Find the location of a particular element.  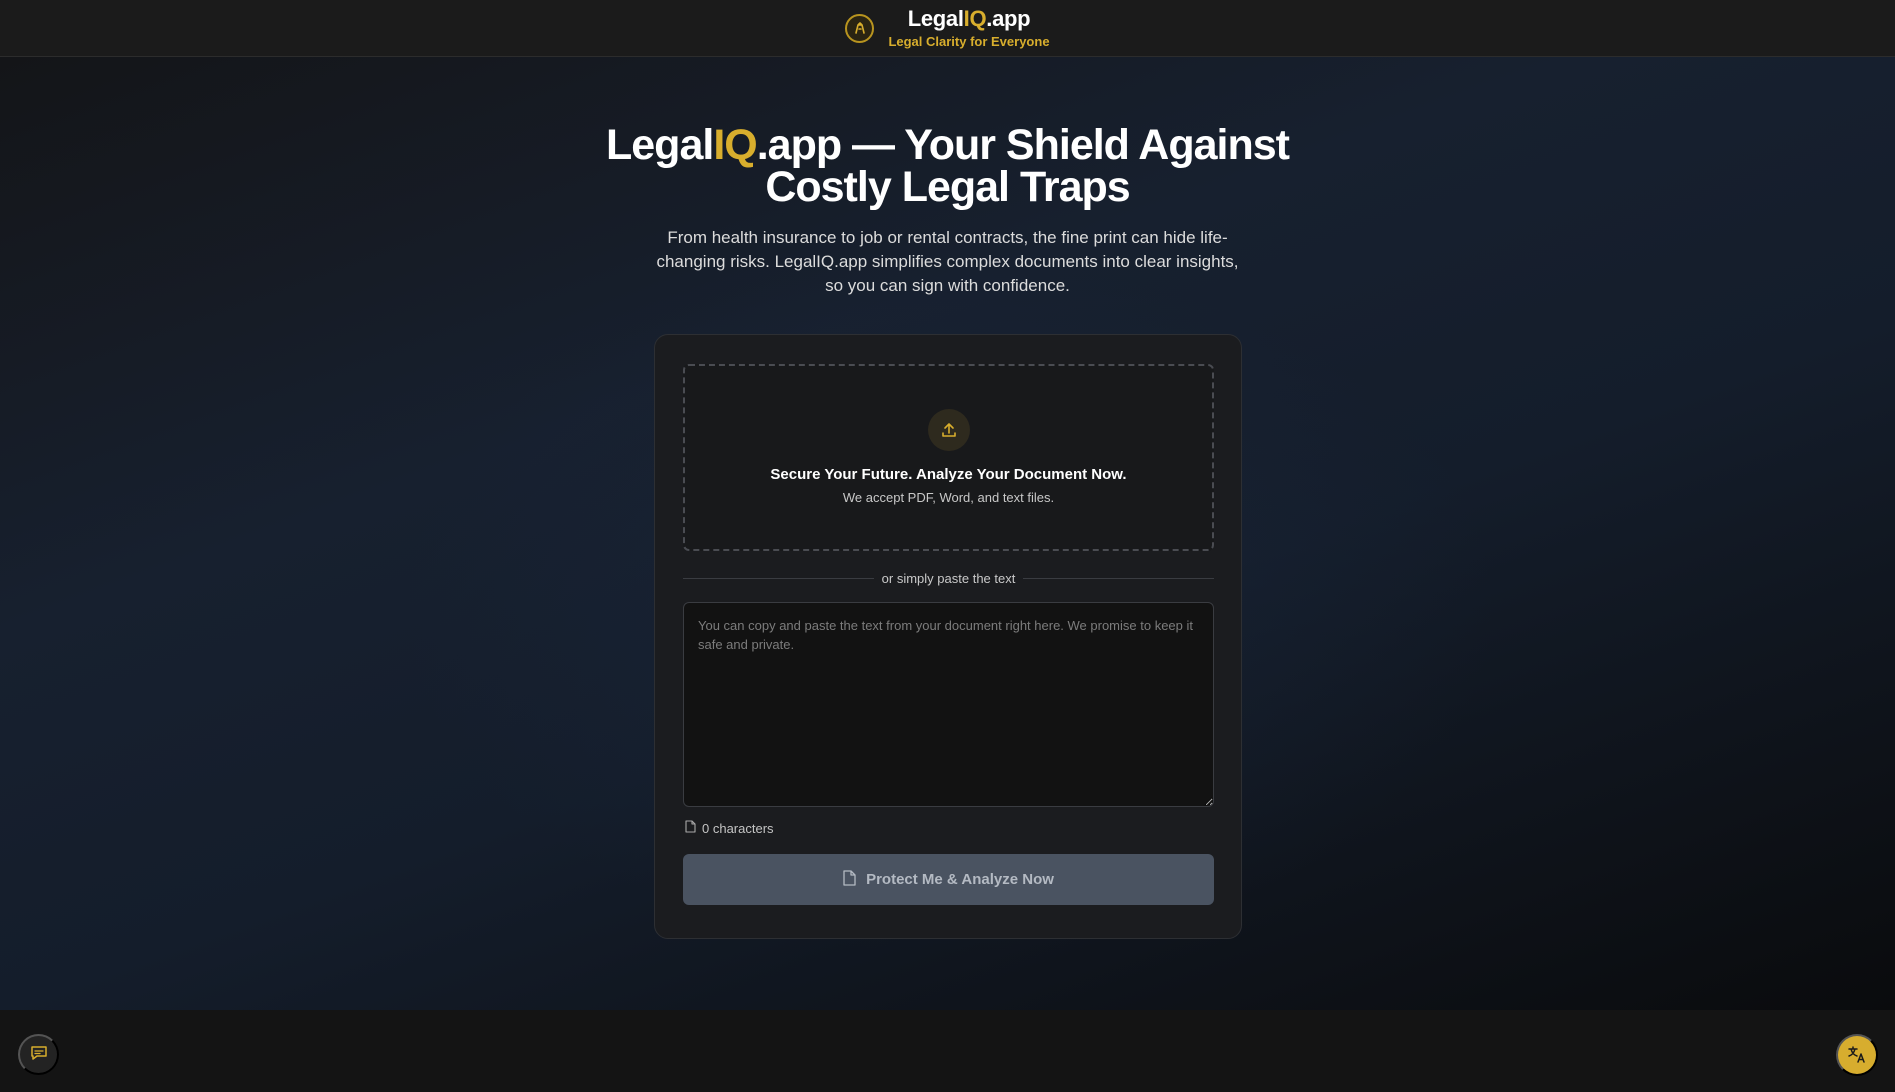

brand-text: LegalIQ.app Legal Clarity for Everyone is located at coordinates (969, 28).